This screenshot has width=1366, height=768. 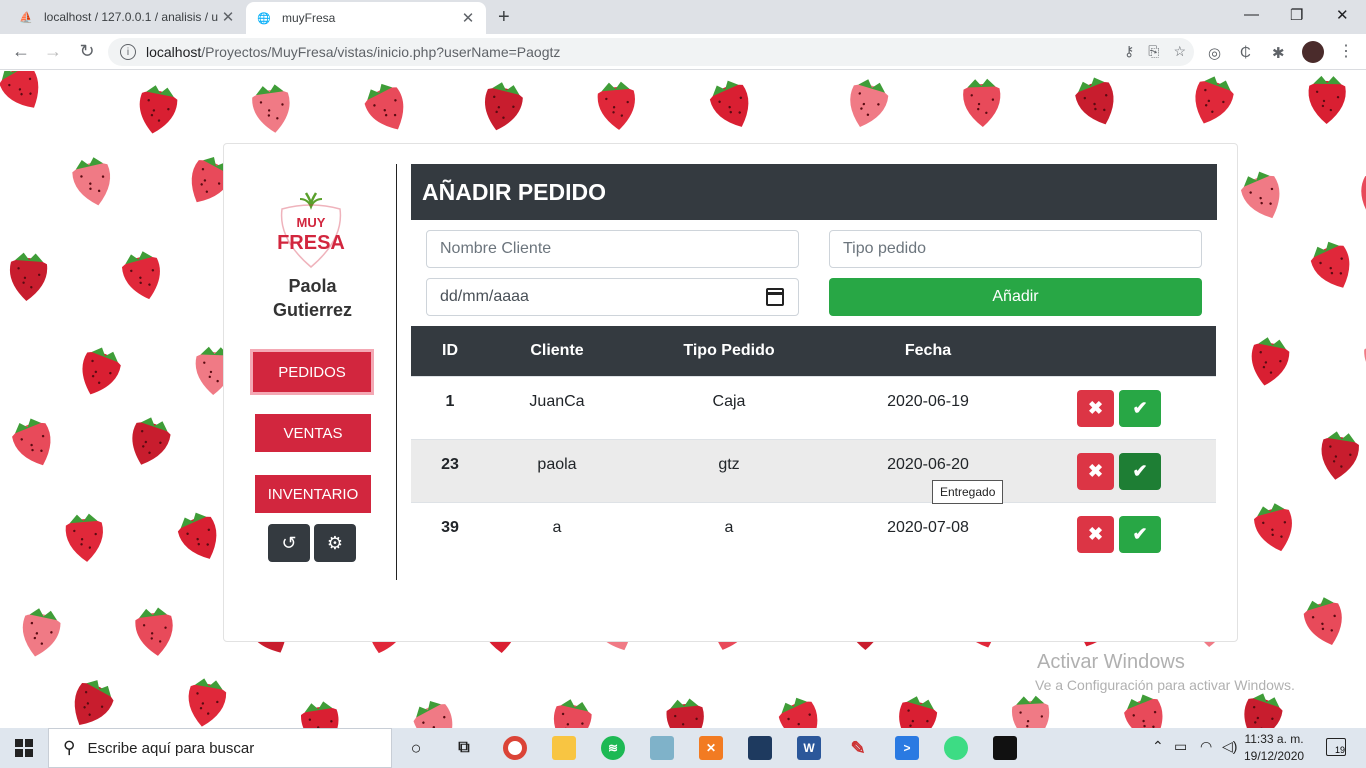 What do you see at coordinates (729, 464) in the screenshot?
I see `cell-tipo: gtz` at bounding box center [729, 464].